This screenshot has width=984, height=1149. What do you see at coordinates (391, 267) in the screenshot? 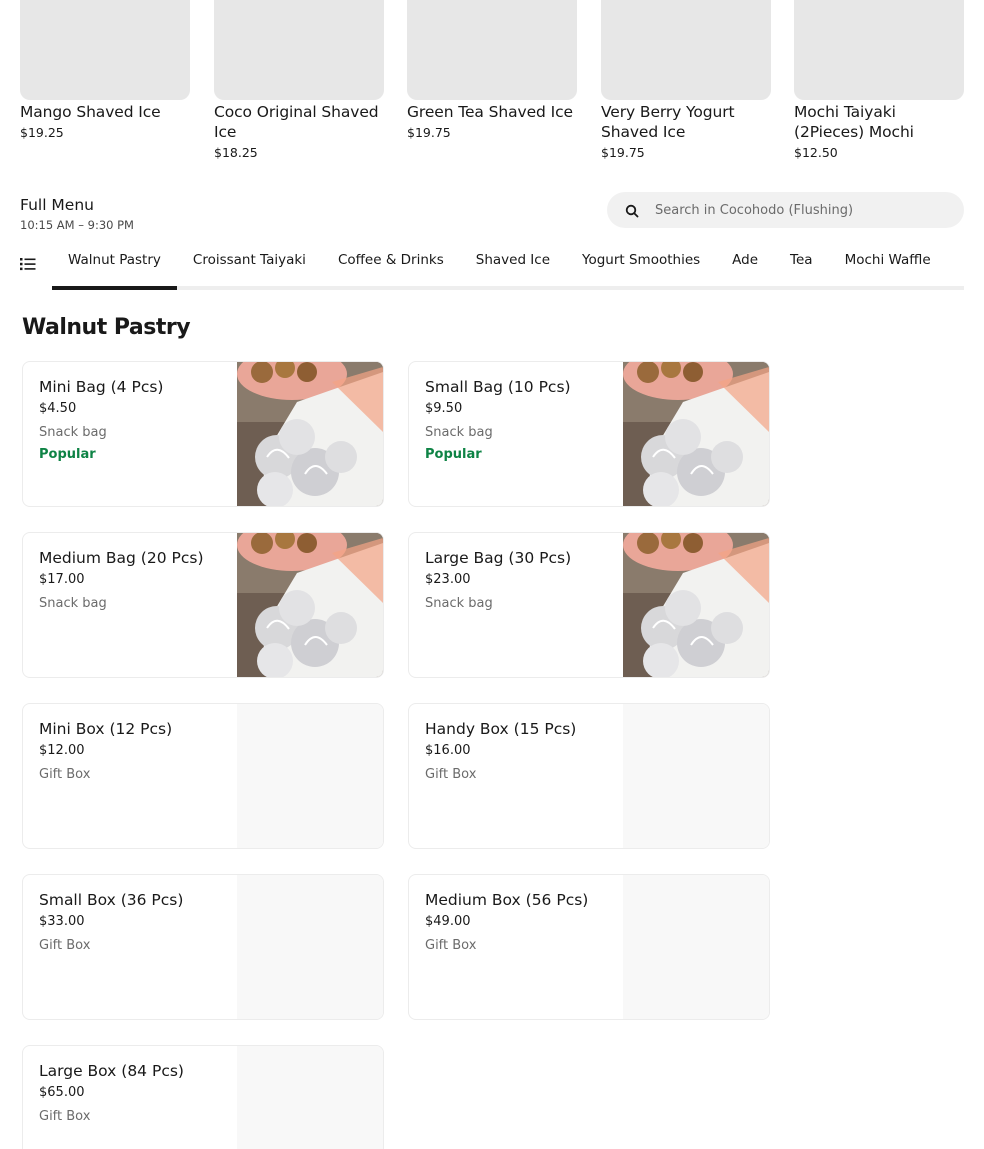
I see `tab-coffee-drinks: Coffee & Drinks` at bounding box center [391, 267].